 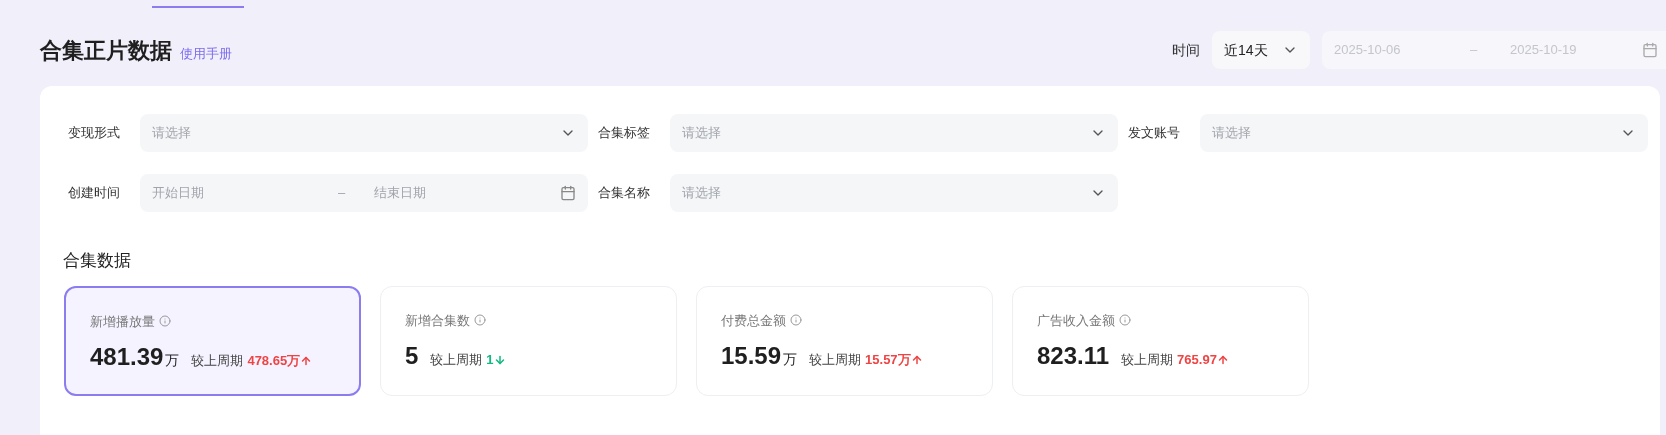 What do you see at coordinates (753, 320) in the screenshot?
I see `metric-label: 付费总金额` at bounding box center [753, 320].